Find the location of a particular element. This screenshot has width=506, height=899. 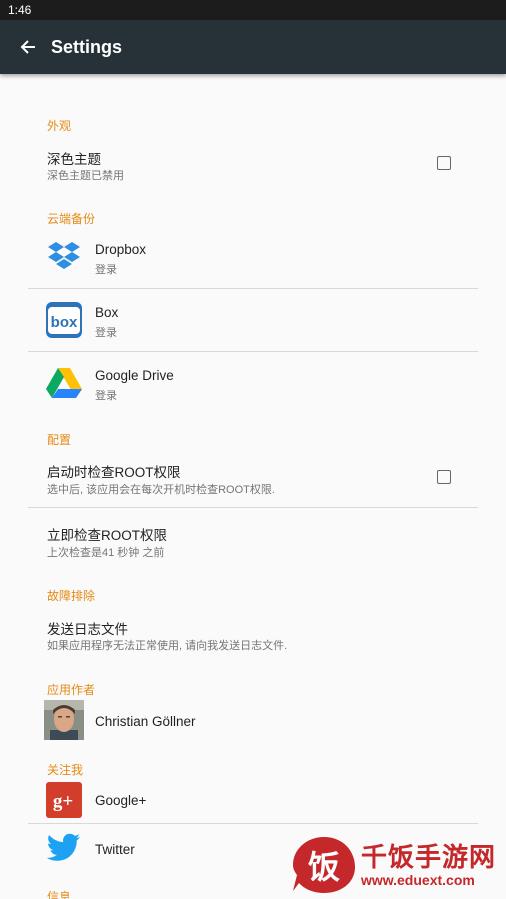

setting-root-on-start: 启动时检查ROOT权限 选中后, 该应用会在每次开机时检查ROOT权限. is located at coordinates (253, 479).